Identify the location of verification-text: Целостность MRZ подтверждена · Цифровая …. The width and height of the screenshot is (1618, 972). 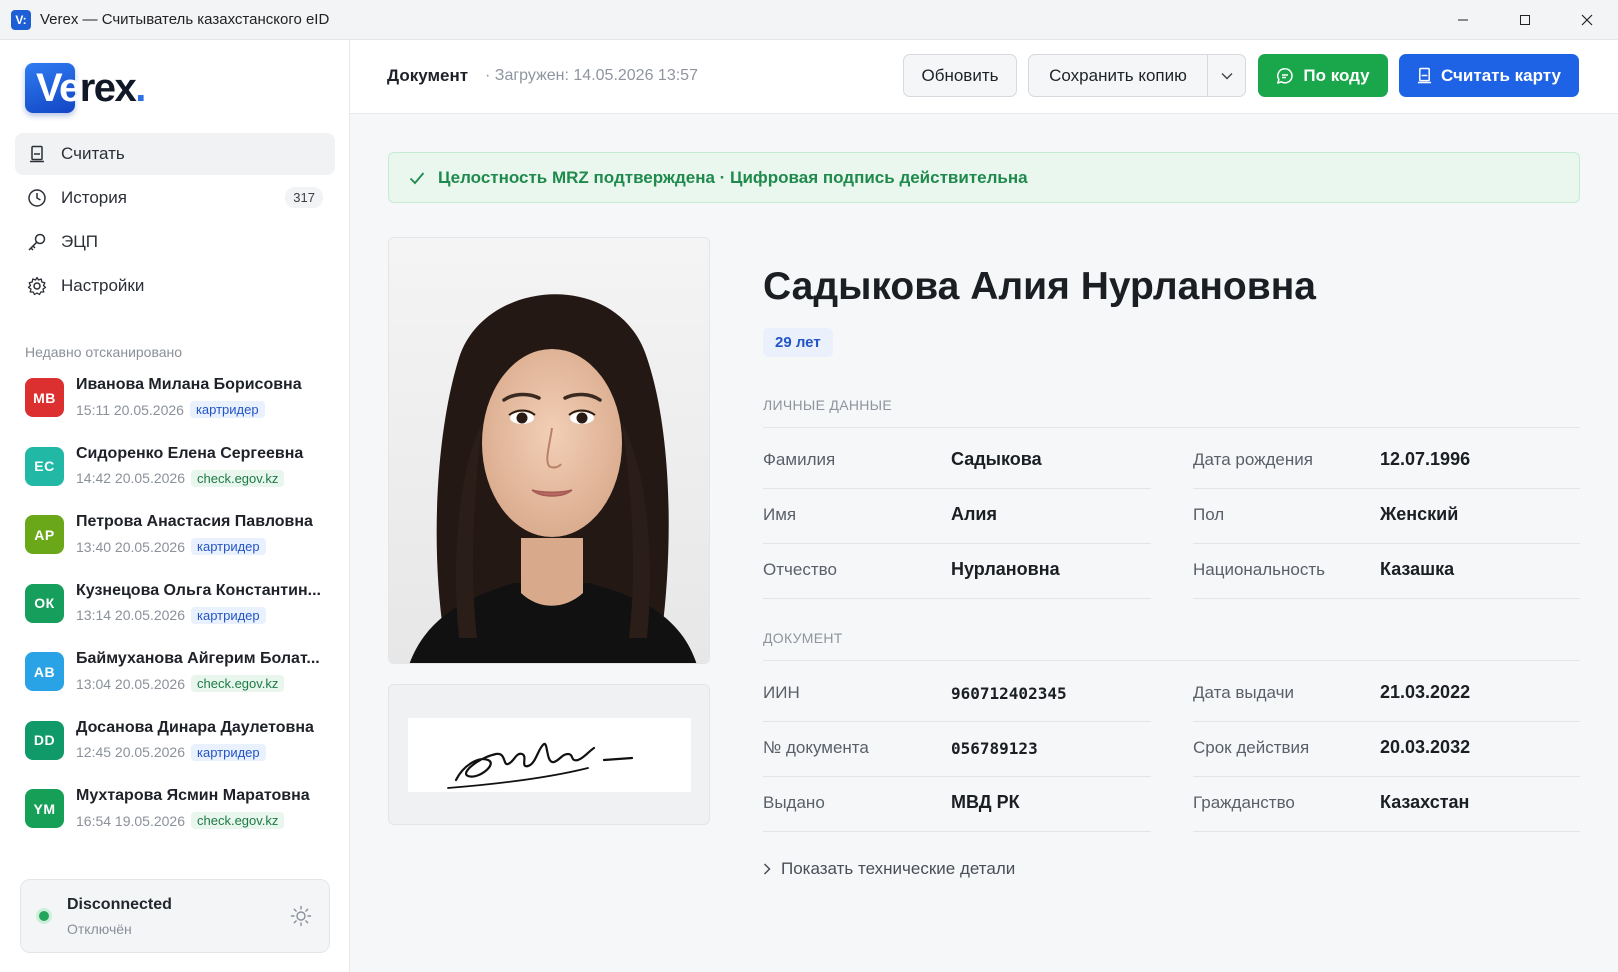
(733, 177).